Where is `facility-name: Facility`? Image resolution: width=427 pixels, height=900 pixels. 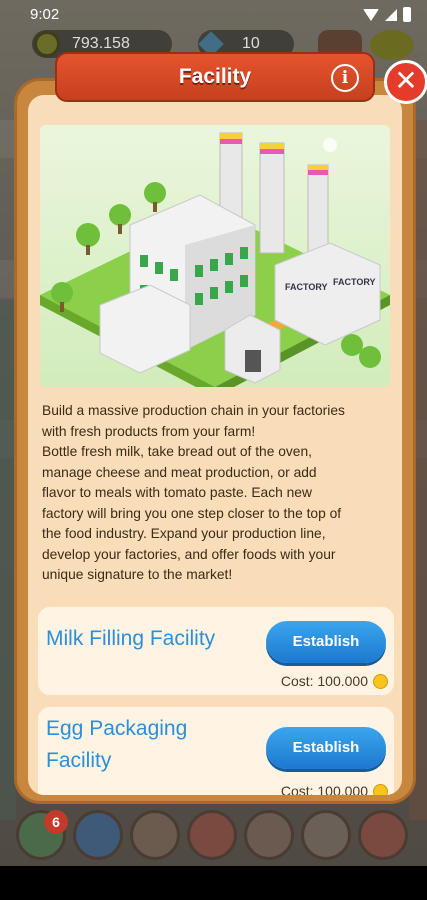
facility-name: Facility is located at coordinates (79, 760).